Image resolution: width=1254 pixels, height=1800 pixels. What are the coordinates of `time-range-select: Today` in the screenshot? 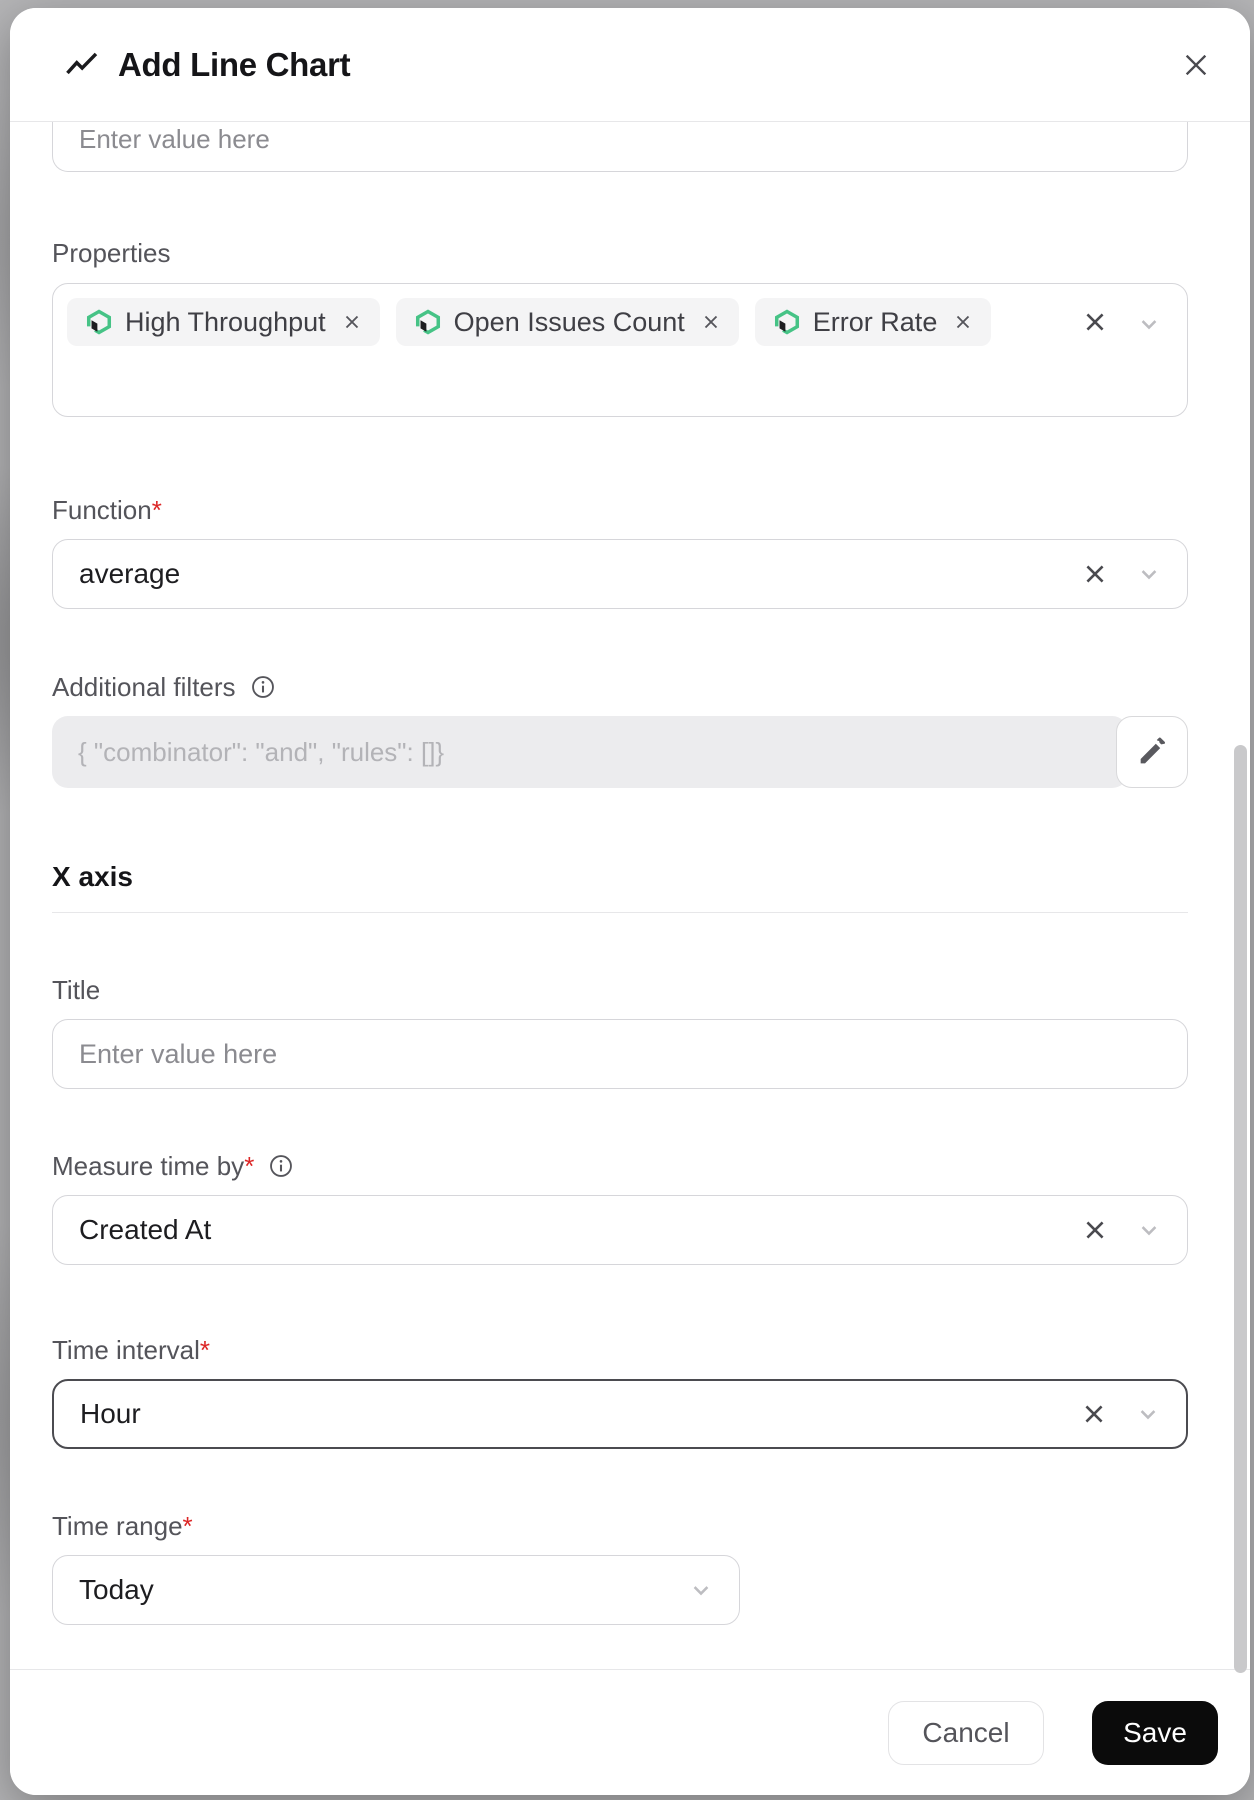 It's located at (396, 1590).